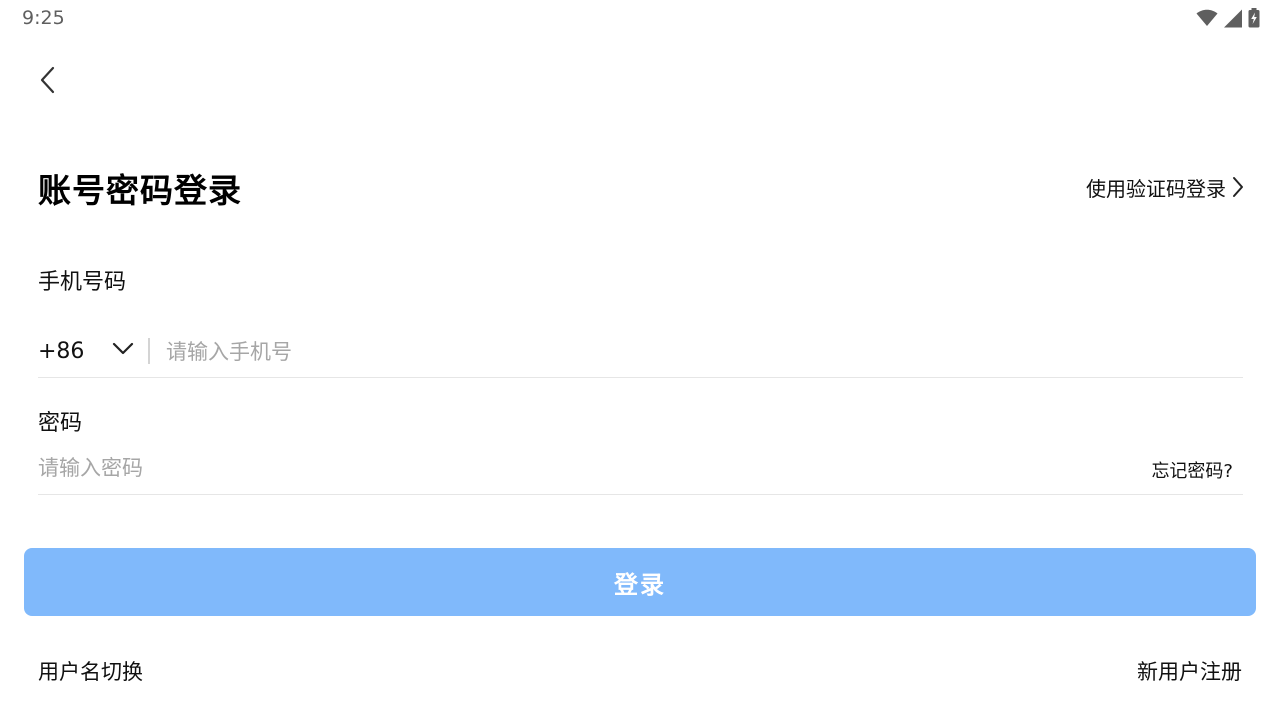  I want to click on status-icons, so click(1228, 18).